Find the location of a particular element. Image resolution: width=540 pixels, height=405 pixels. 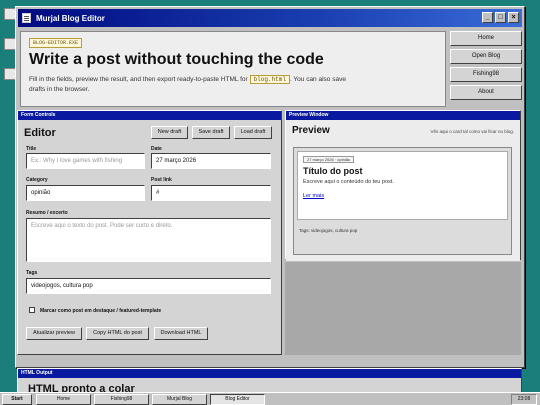

panel-title: Form Controls is located at coordinates (149, 115).